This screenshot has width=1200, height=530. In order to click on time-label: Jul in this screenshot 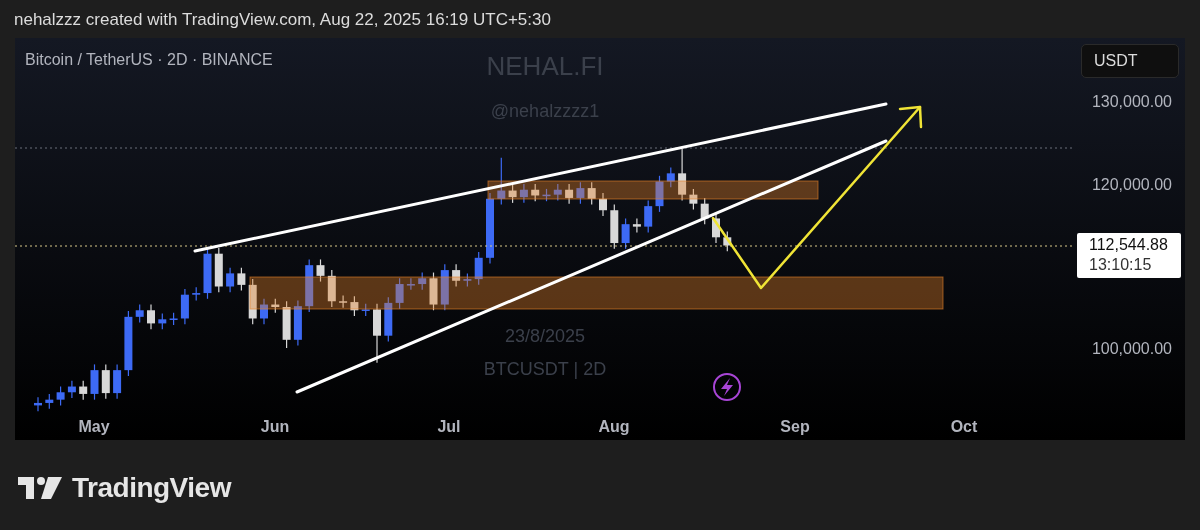, I will do `click(449, 426)`.